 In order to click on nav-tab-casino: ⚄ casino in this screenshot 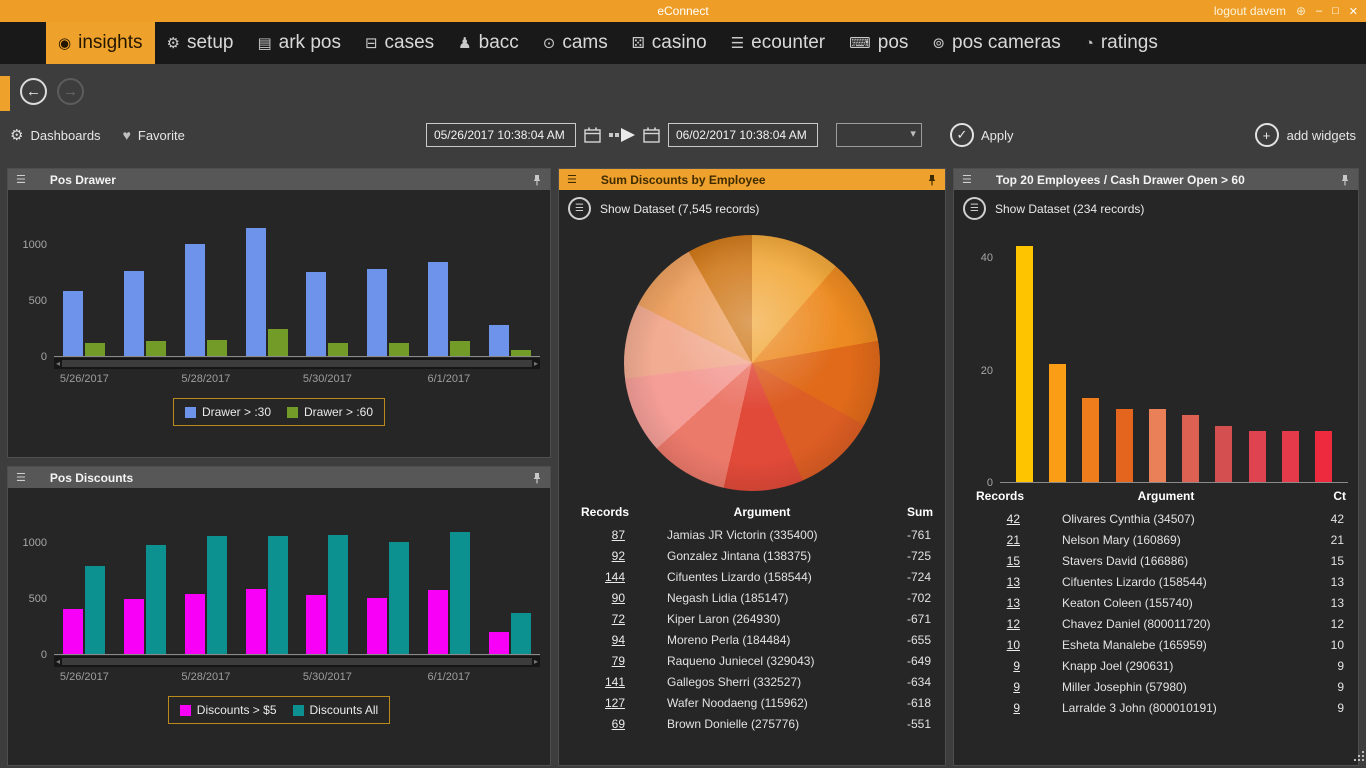, I will do `click(669, 43)`.